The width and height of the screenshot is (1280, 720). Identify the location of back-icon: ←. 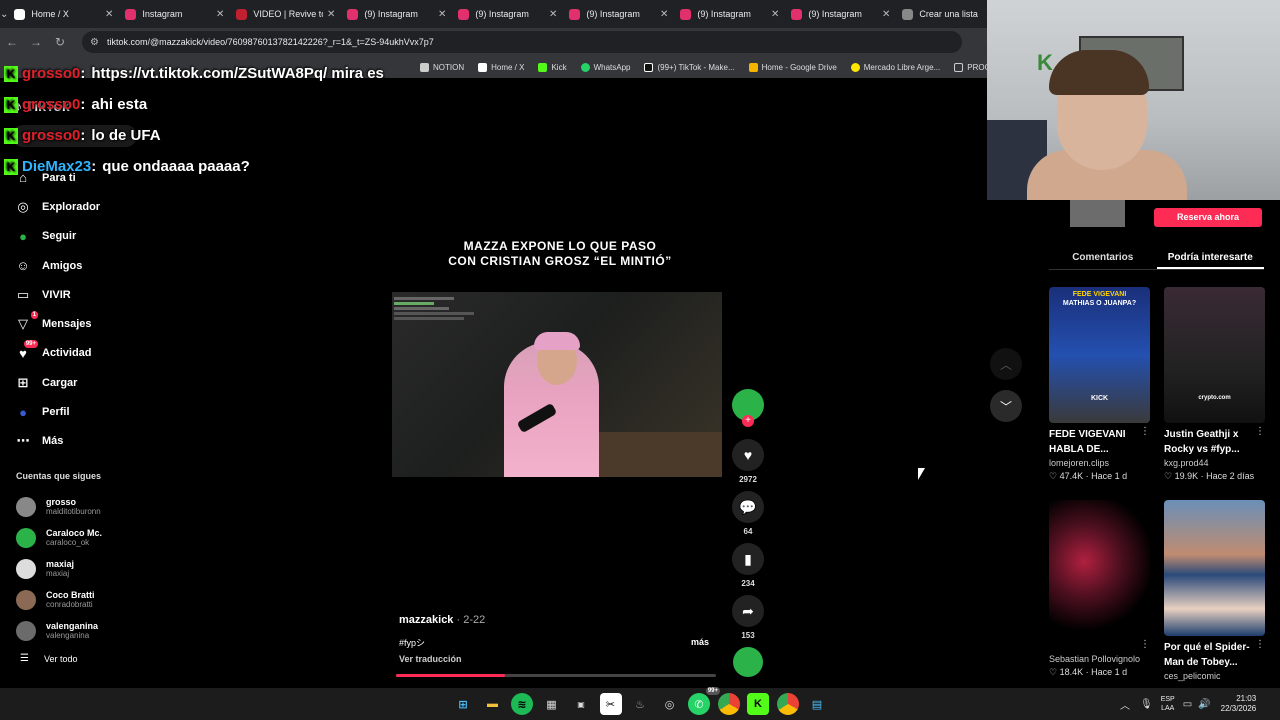
(12, 42).